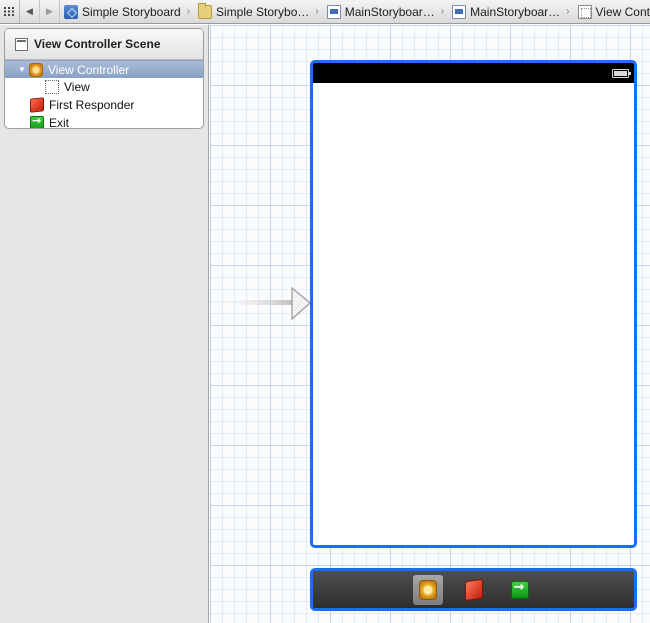 Image resolution: width=650 pixels, height=623 pixels. What do you see at coordinates (104, 87) in the screenshot?
I see `outline-item-view: View` at bounding box center [104, 87].